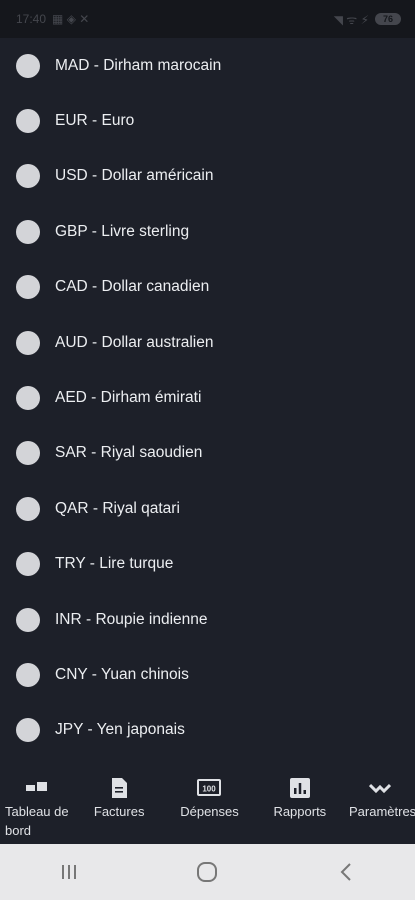 The height and width of the screenshot is (900, 415). I want to click on currency-label: MAD - Dirham marocain, so click(138, 65).